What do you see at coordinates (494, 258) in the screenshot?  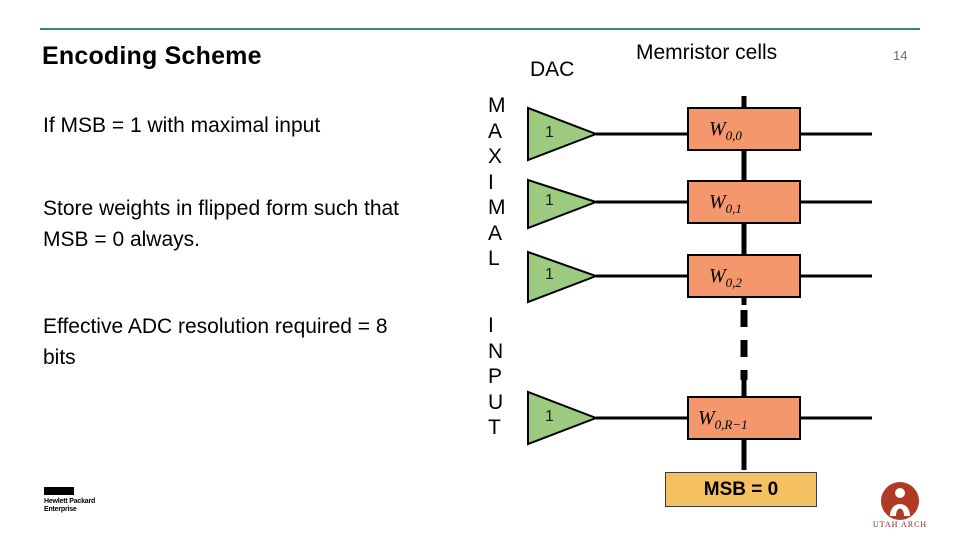 I see `vertical-letter: L` at bounding box center [494, 258].